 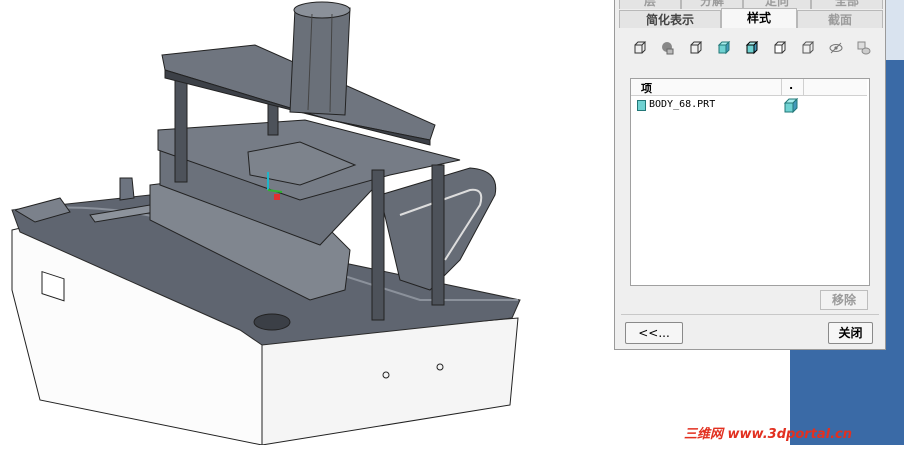 What do you see at coordinates (668, 48) in the screenshot?
I see `shaded-sphere-icon` at bounding box center [668, 48].